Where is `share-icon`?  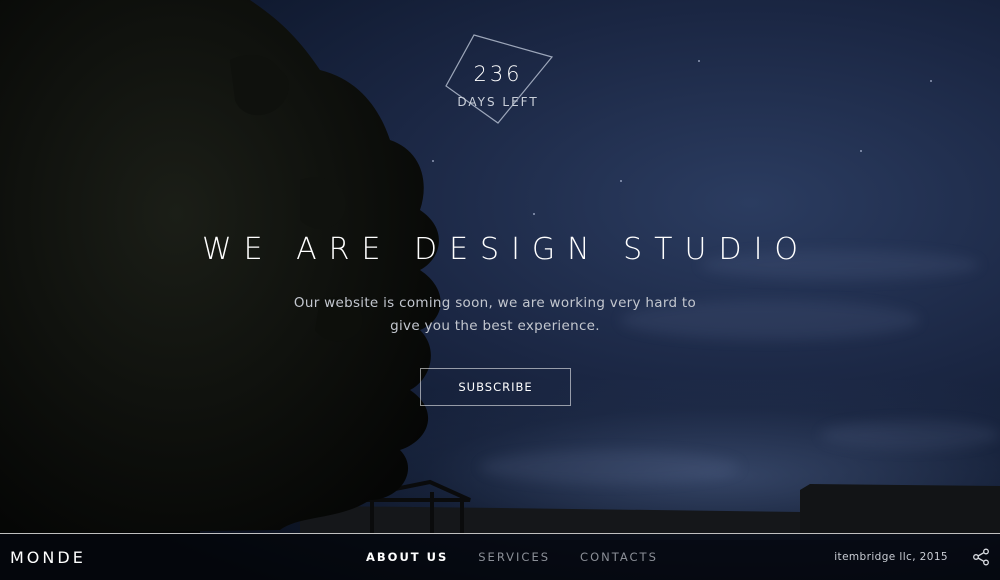
share-icon is located at coordinates (981, 557).